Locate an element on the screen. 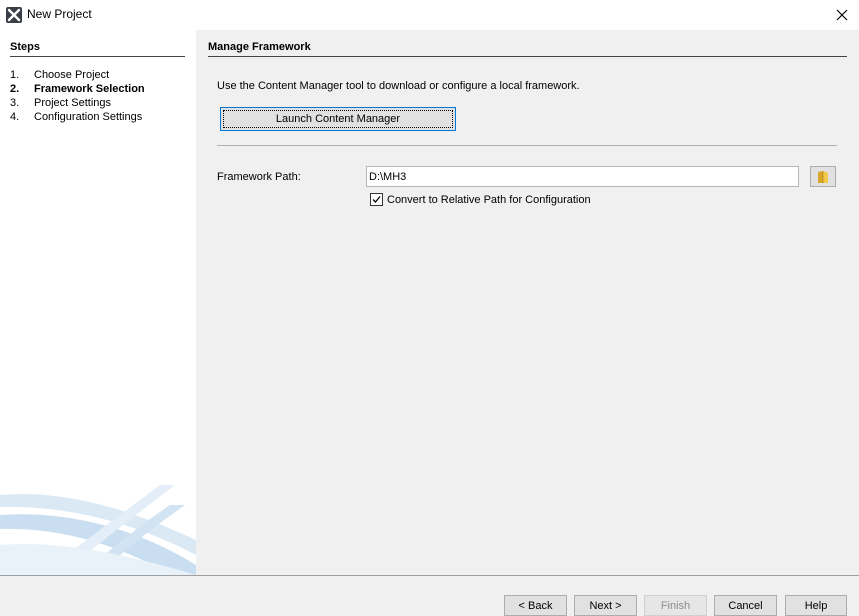 The height and width of the screenshot is (616, 859). steps-heading: Steps is located at coordinates (25, 47).